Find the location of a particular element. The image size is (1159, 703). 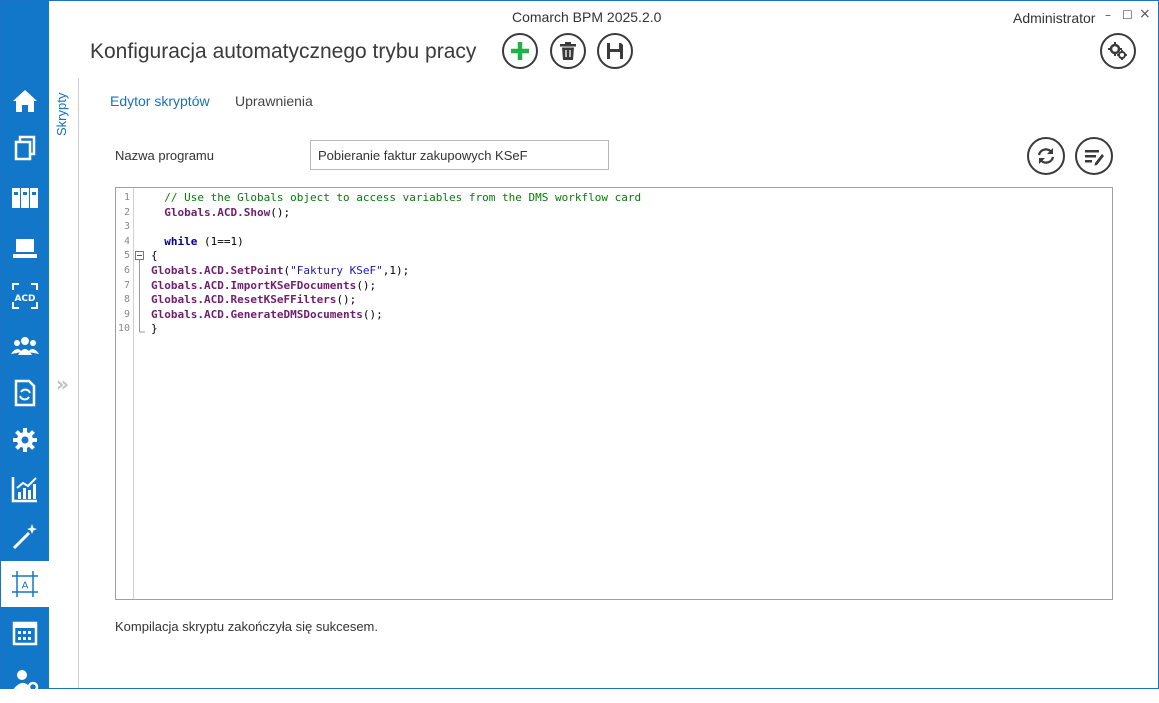

chart-icon is located at coordinates (25, 489).